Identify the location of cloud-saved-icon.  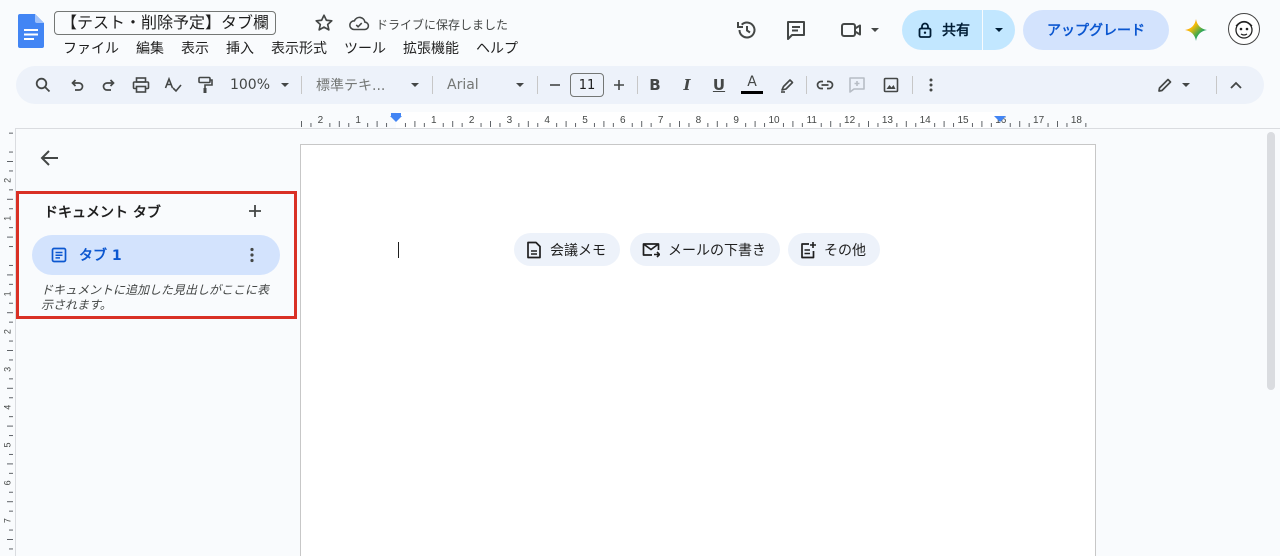
(359, 24).